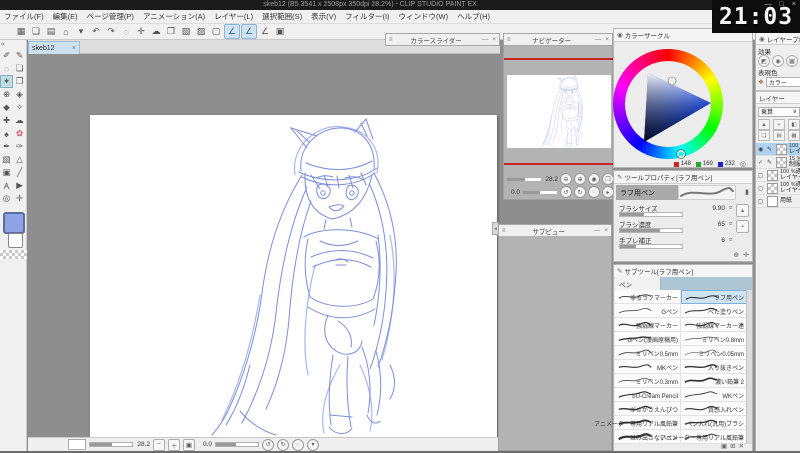  I want to click on layer-color-effect-icon: ▦, so click(792, 61).